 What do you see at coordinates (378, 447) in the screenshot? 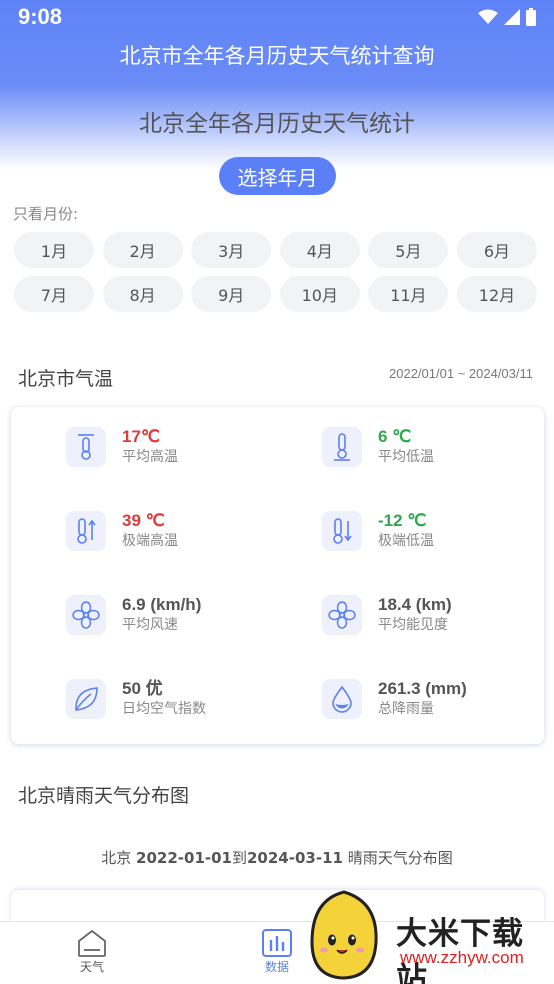
I see `stat-avg-low: 6 ℃ 平均低温` at bounding box center [378, 447].